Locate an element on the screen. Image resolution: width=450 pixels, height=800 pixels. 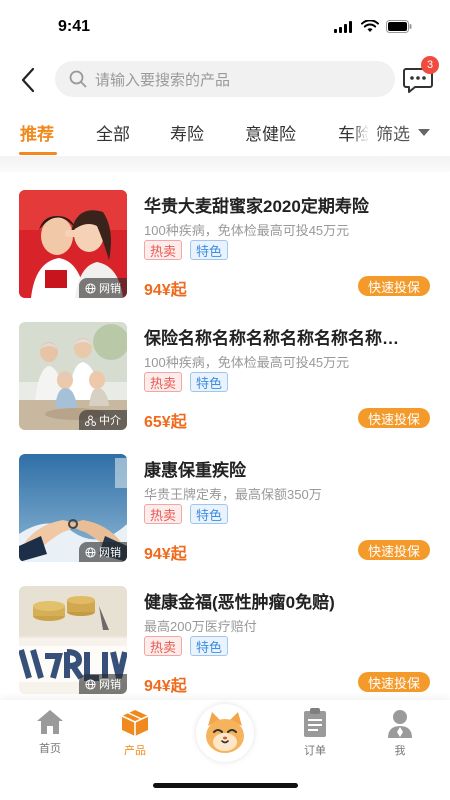
section-divider is located at coordinates (225, 164).